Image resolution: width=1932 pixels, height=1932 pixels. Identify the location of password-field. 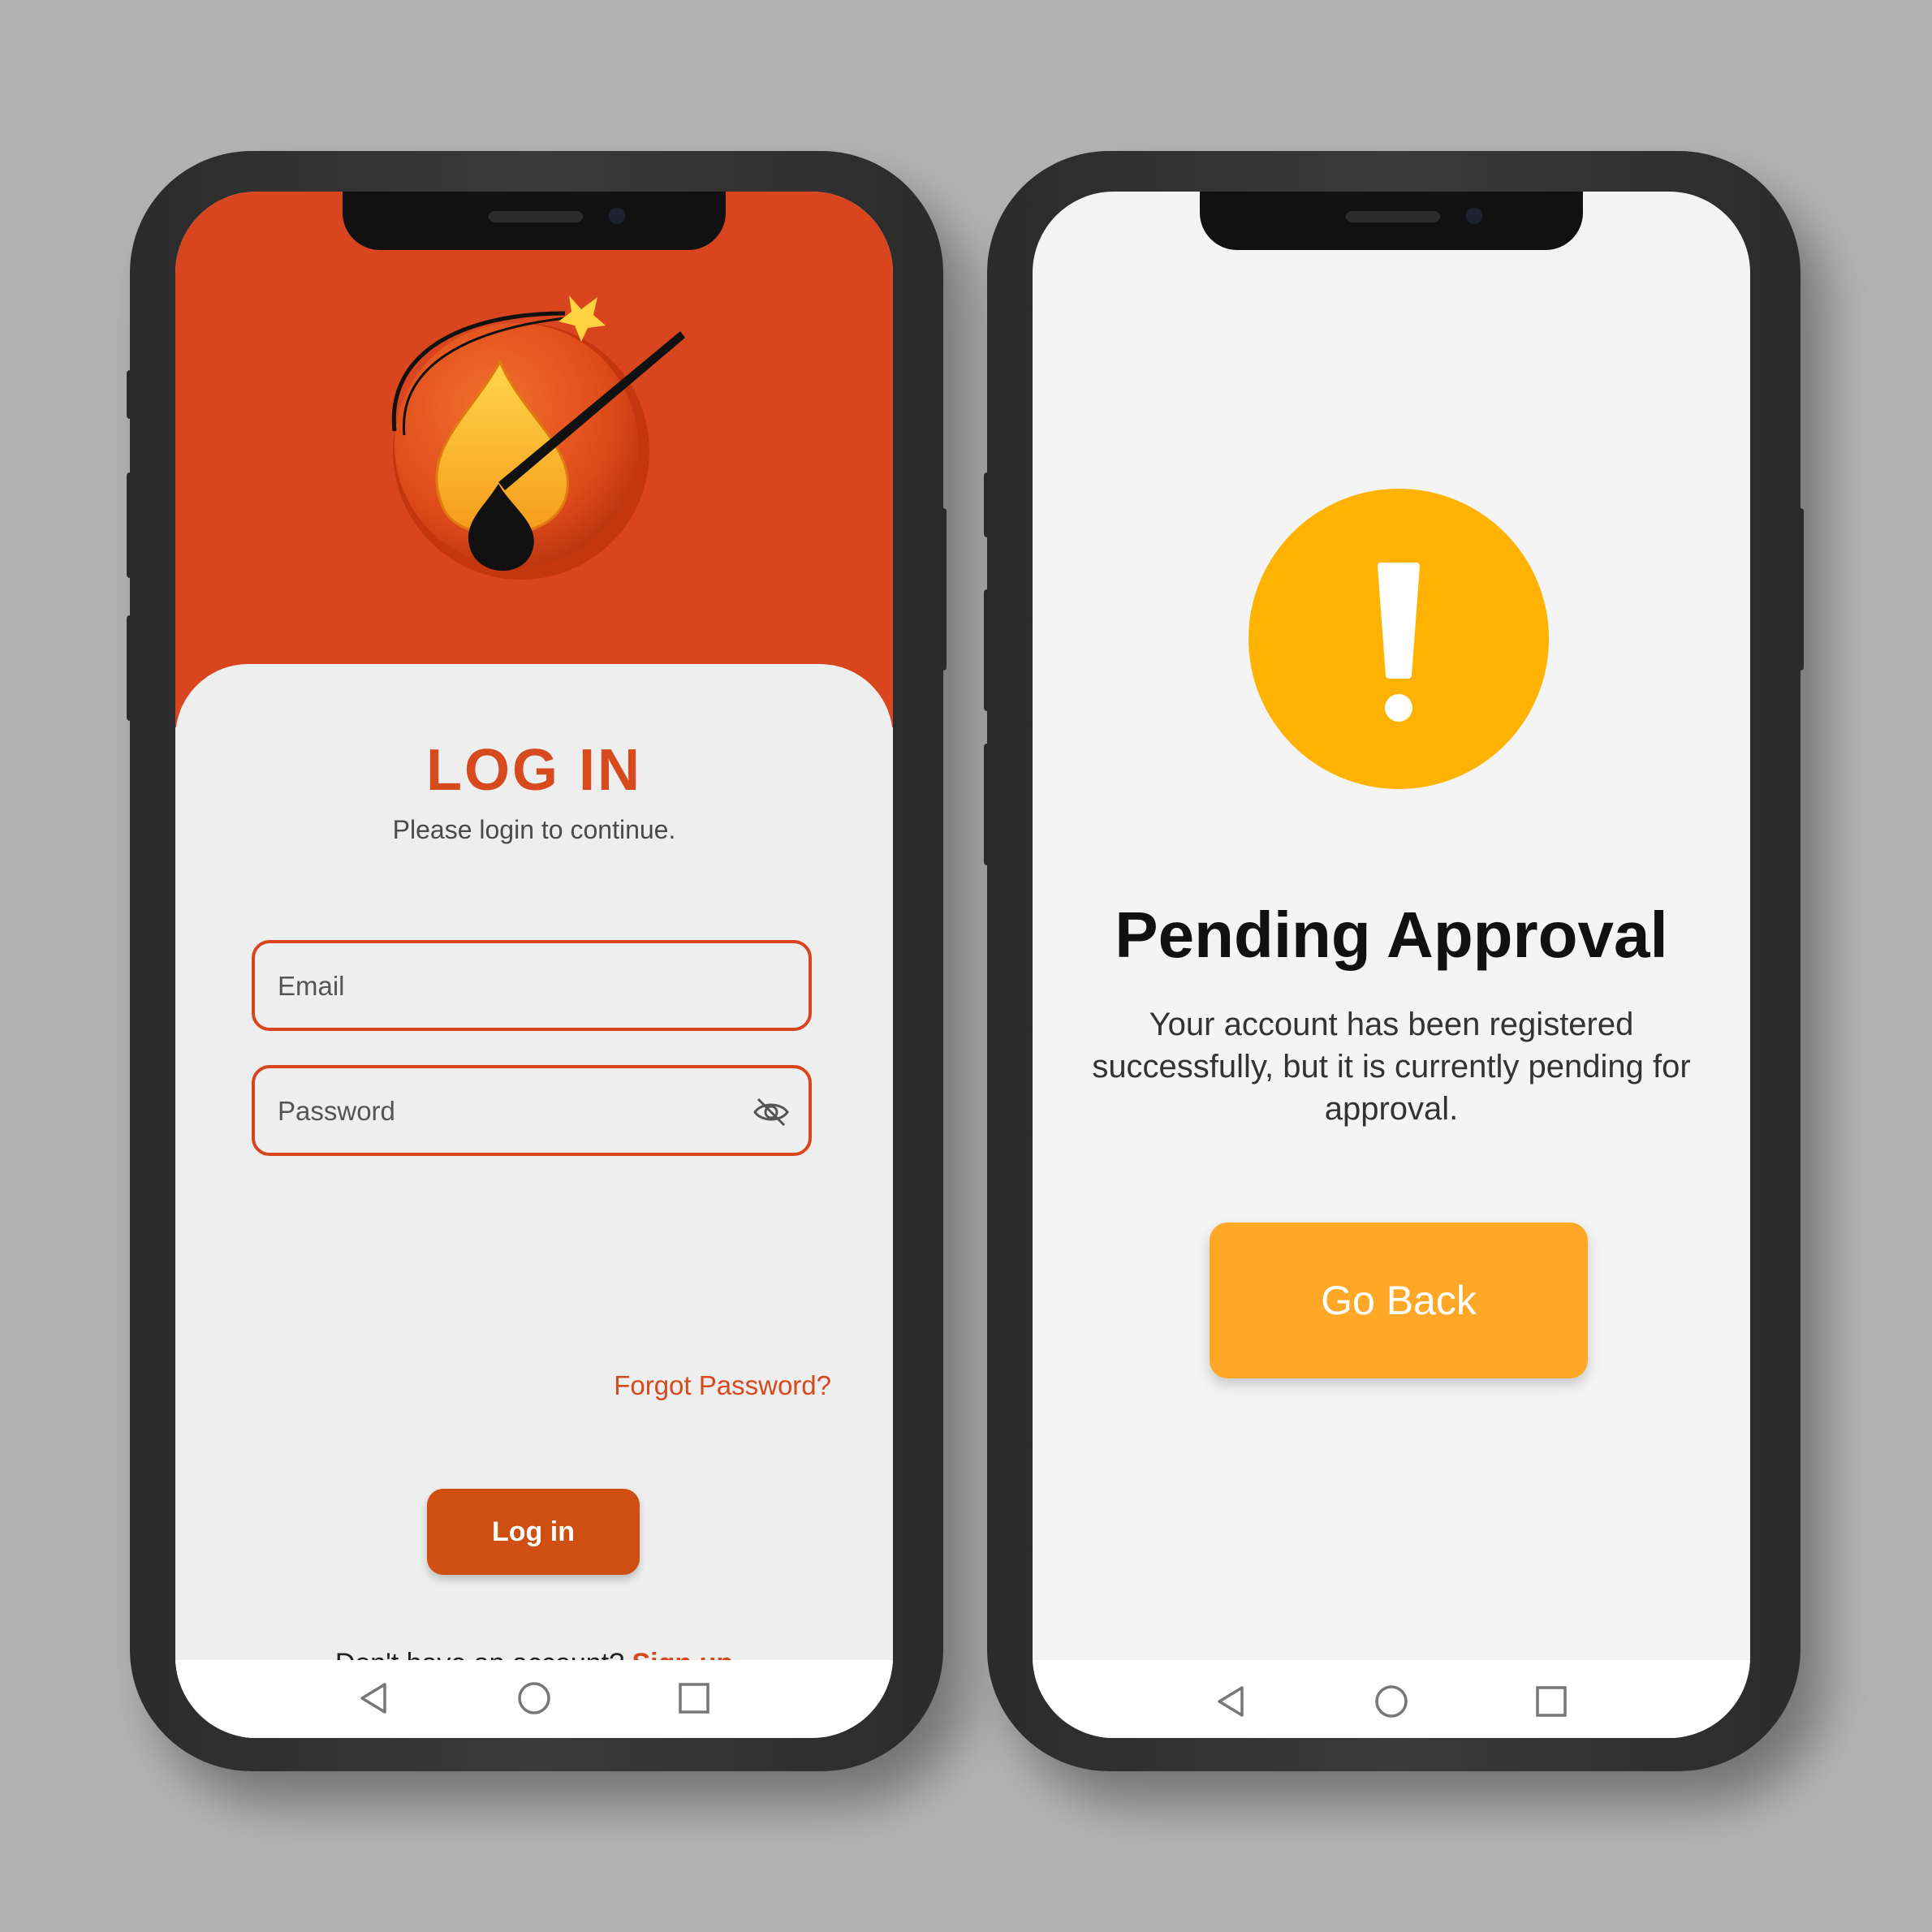
(532, 1110).